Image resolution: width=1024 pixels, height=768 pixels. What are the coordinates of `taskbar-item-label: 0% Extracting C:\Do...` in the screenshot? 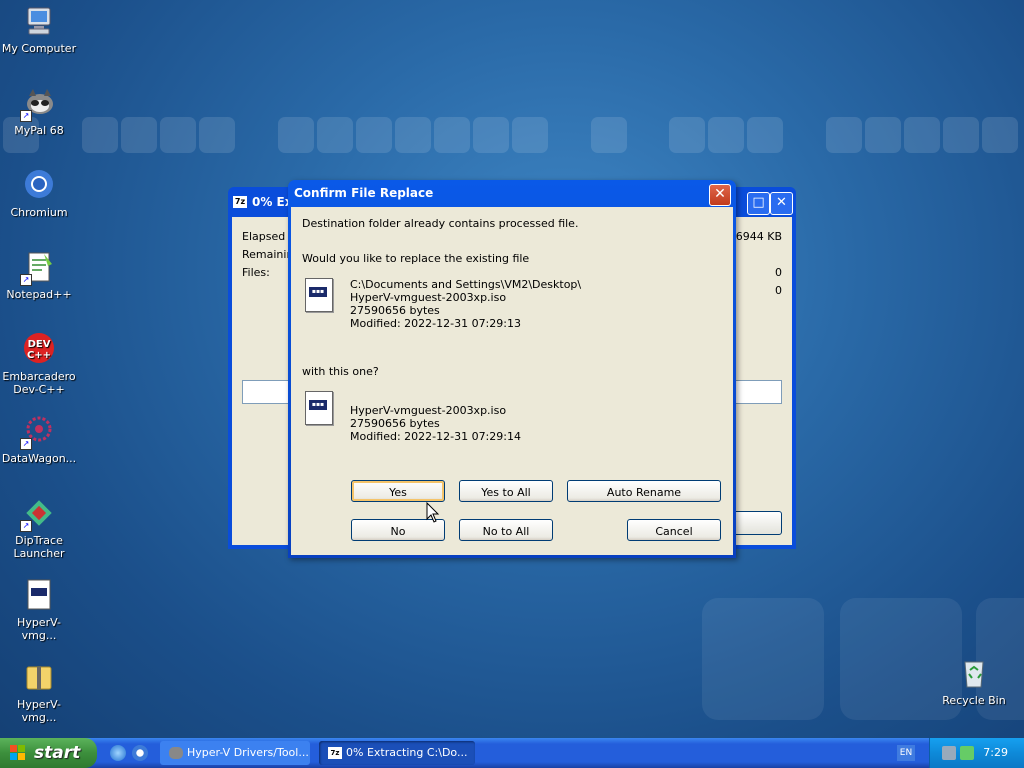 It's located at (407, 752).